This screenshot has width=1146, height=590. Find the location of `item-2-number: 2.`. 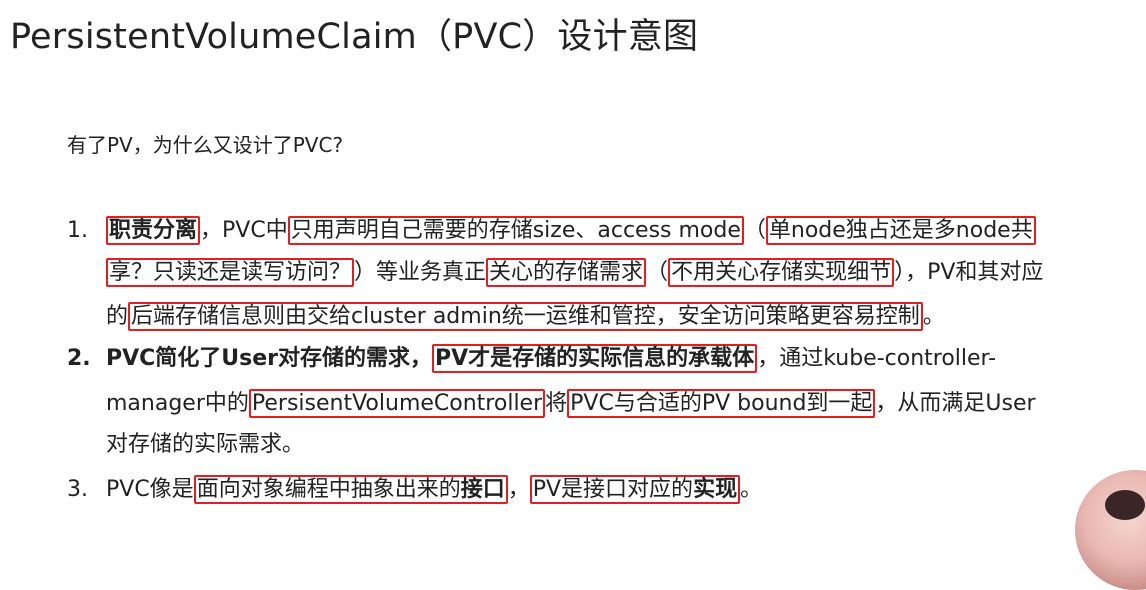

item-2-number: 2. is located at coordinates (79, 358).